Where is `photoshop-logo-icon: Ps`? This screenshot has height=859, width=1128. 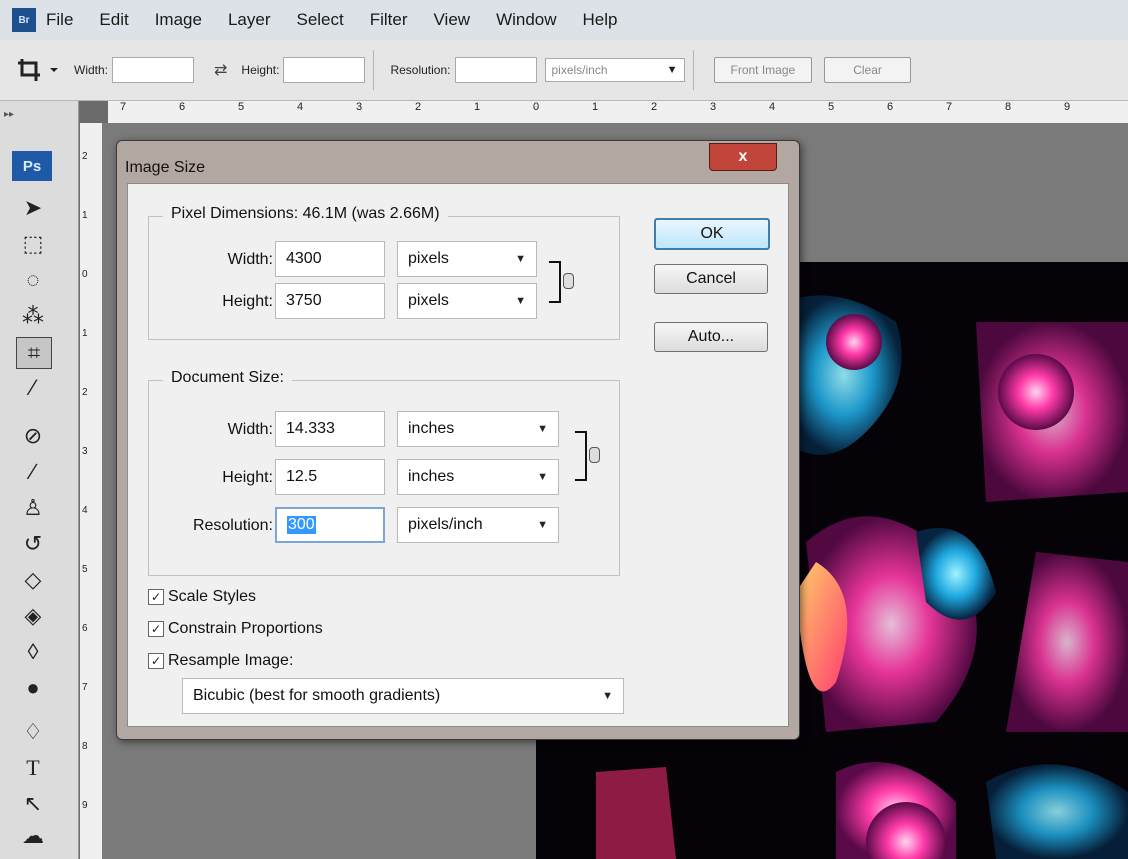
photoshop-logo-icon: Ps is located at coordinates (32, 166).